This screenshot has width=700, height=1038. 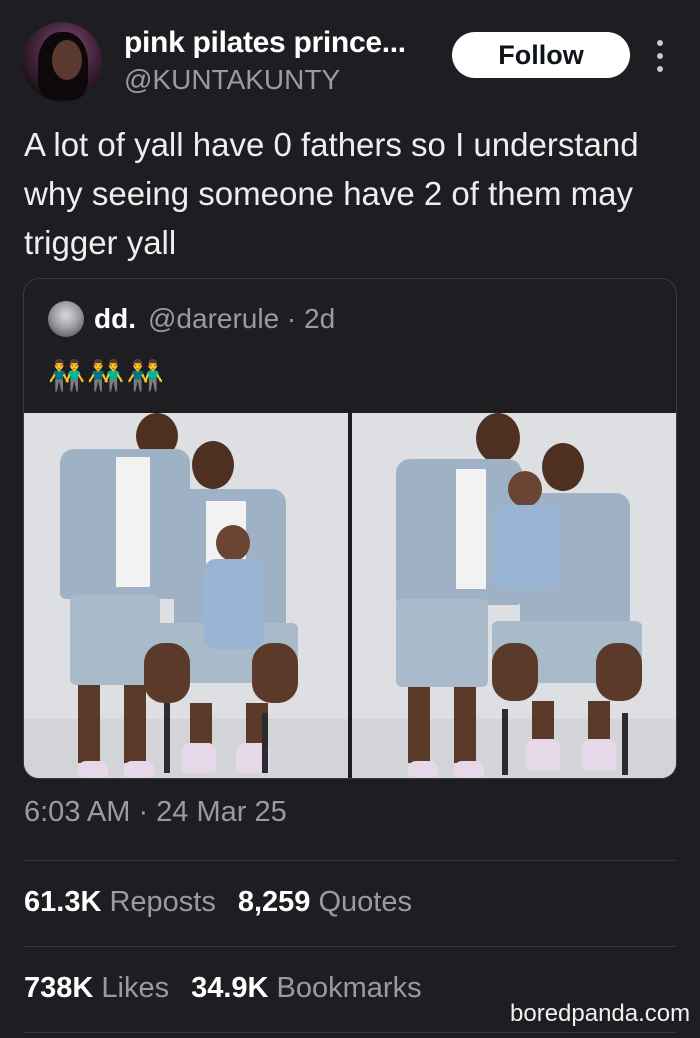 I want to click on likes-count: 738K, so click(x=59, y=988).